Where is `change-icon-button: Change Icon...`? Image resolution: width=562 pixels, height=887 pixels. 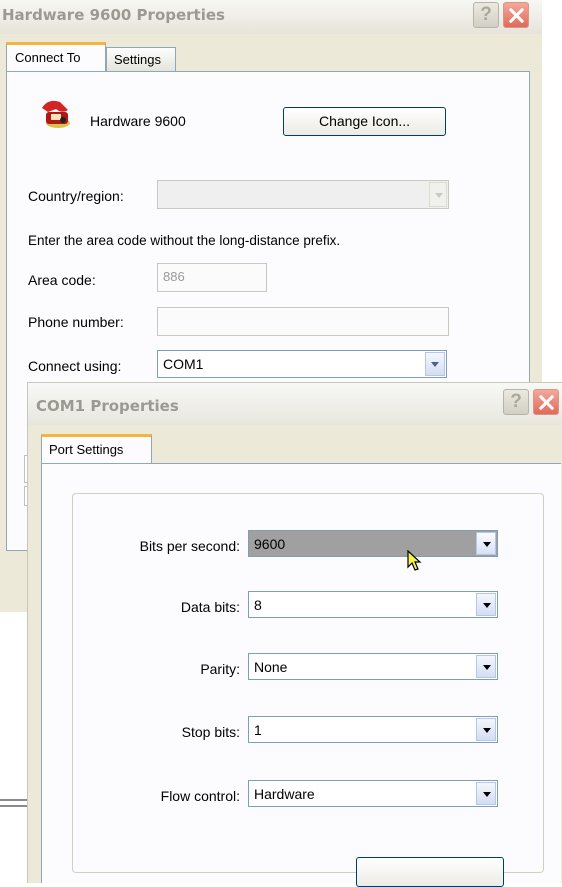 change-icon-button: Change Icon... is located at coordinates (364, 121).